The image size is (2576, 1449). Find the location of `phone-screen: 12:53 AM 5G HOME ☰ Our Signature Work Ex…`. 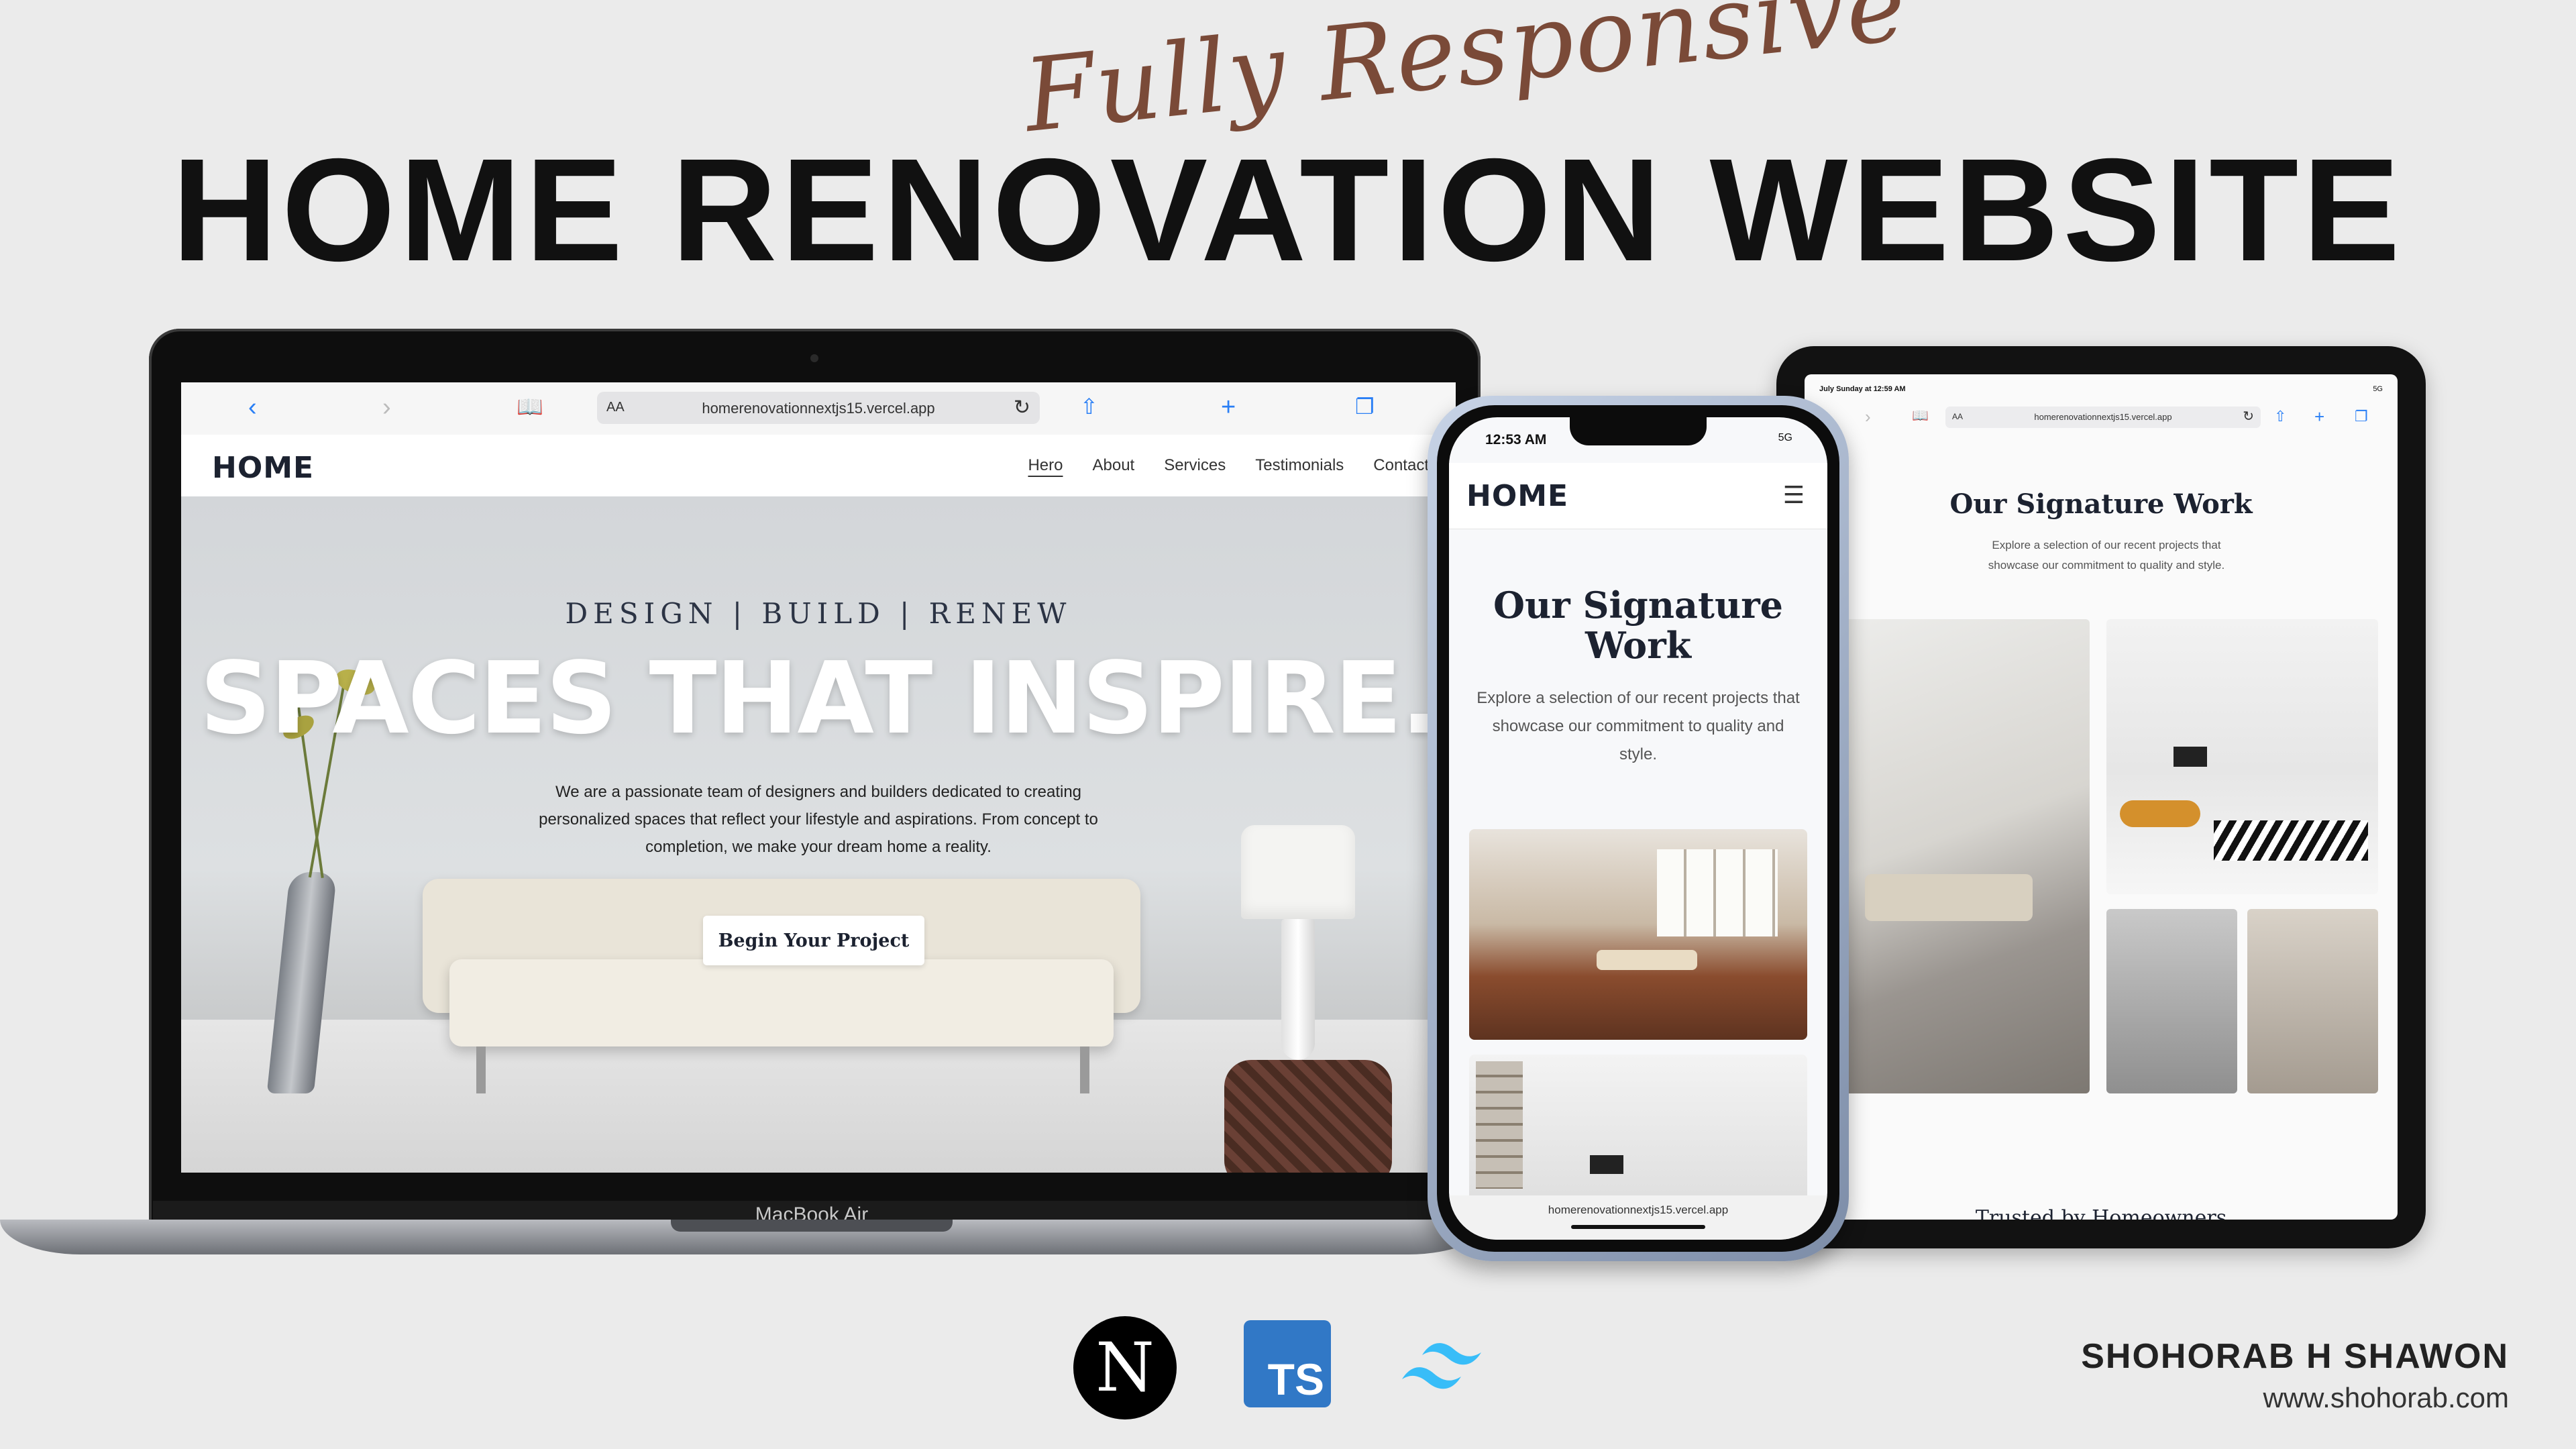

phone-screen: 12:53 AM 5G HOME ☰ Our Signature Work Ex… is located at coordinates (1638, 828).